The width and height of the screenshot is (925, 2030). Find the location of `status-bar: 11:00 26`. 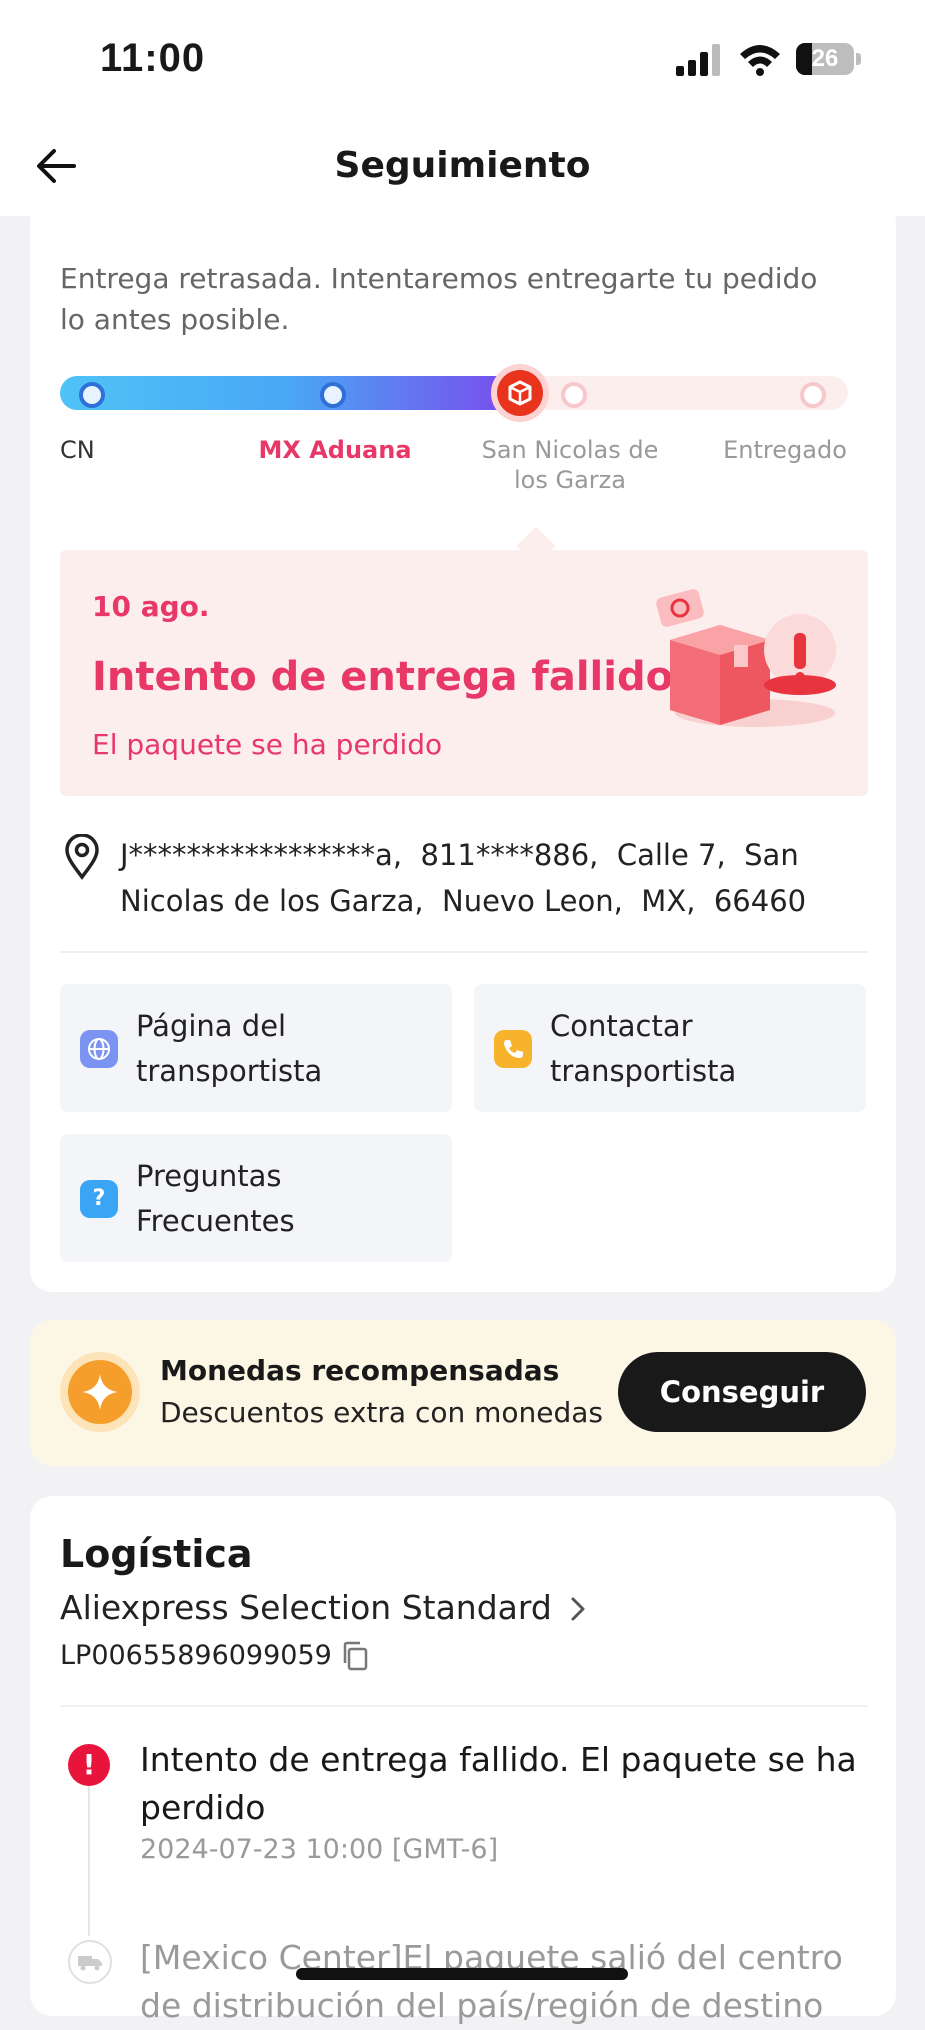

status-bar: 11:00 26 is located at coordinates (462, 60).